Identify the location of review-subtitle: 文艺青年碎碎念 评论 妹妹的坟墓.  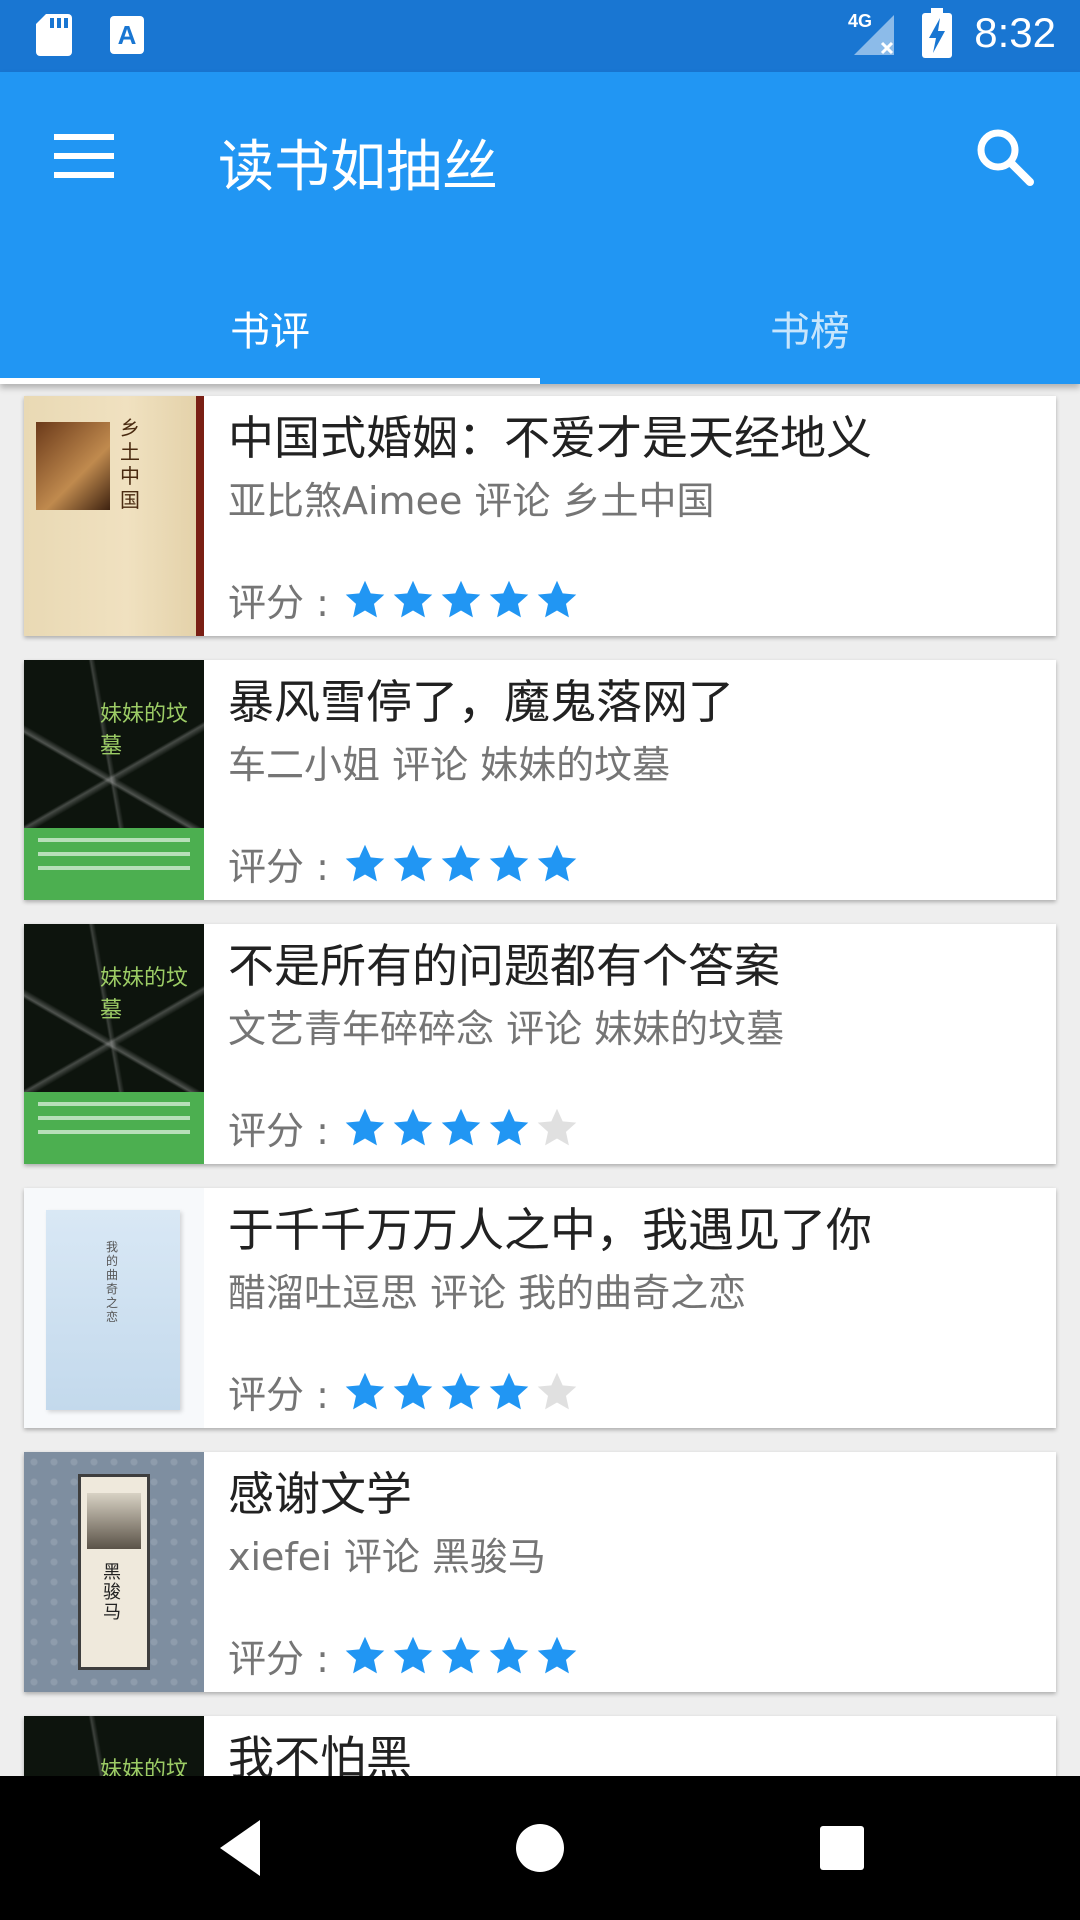
(506, 1029).